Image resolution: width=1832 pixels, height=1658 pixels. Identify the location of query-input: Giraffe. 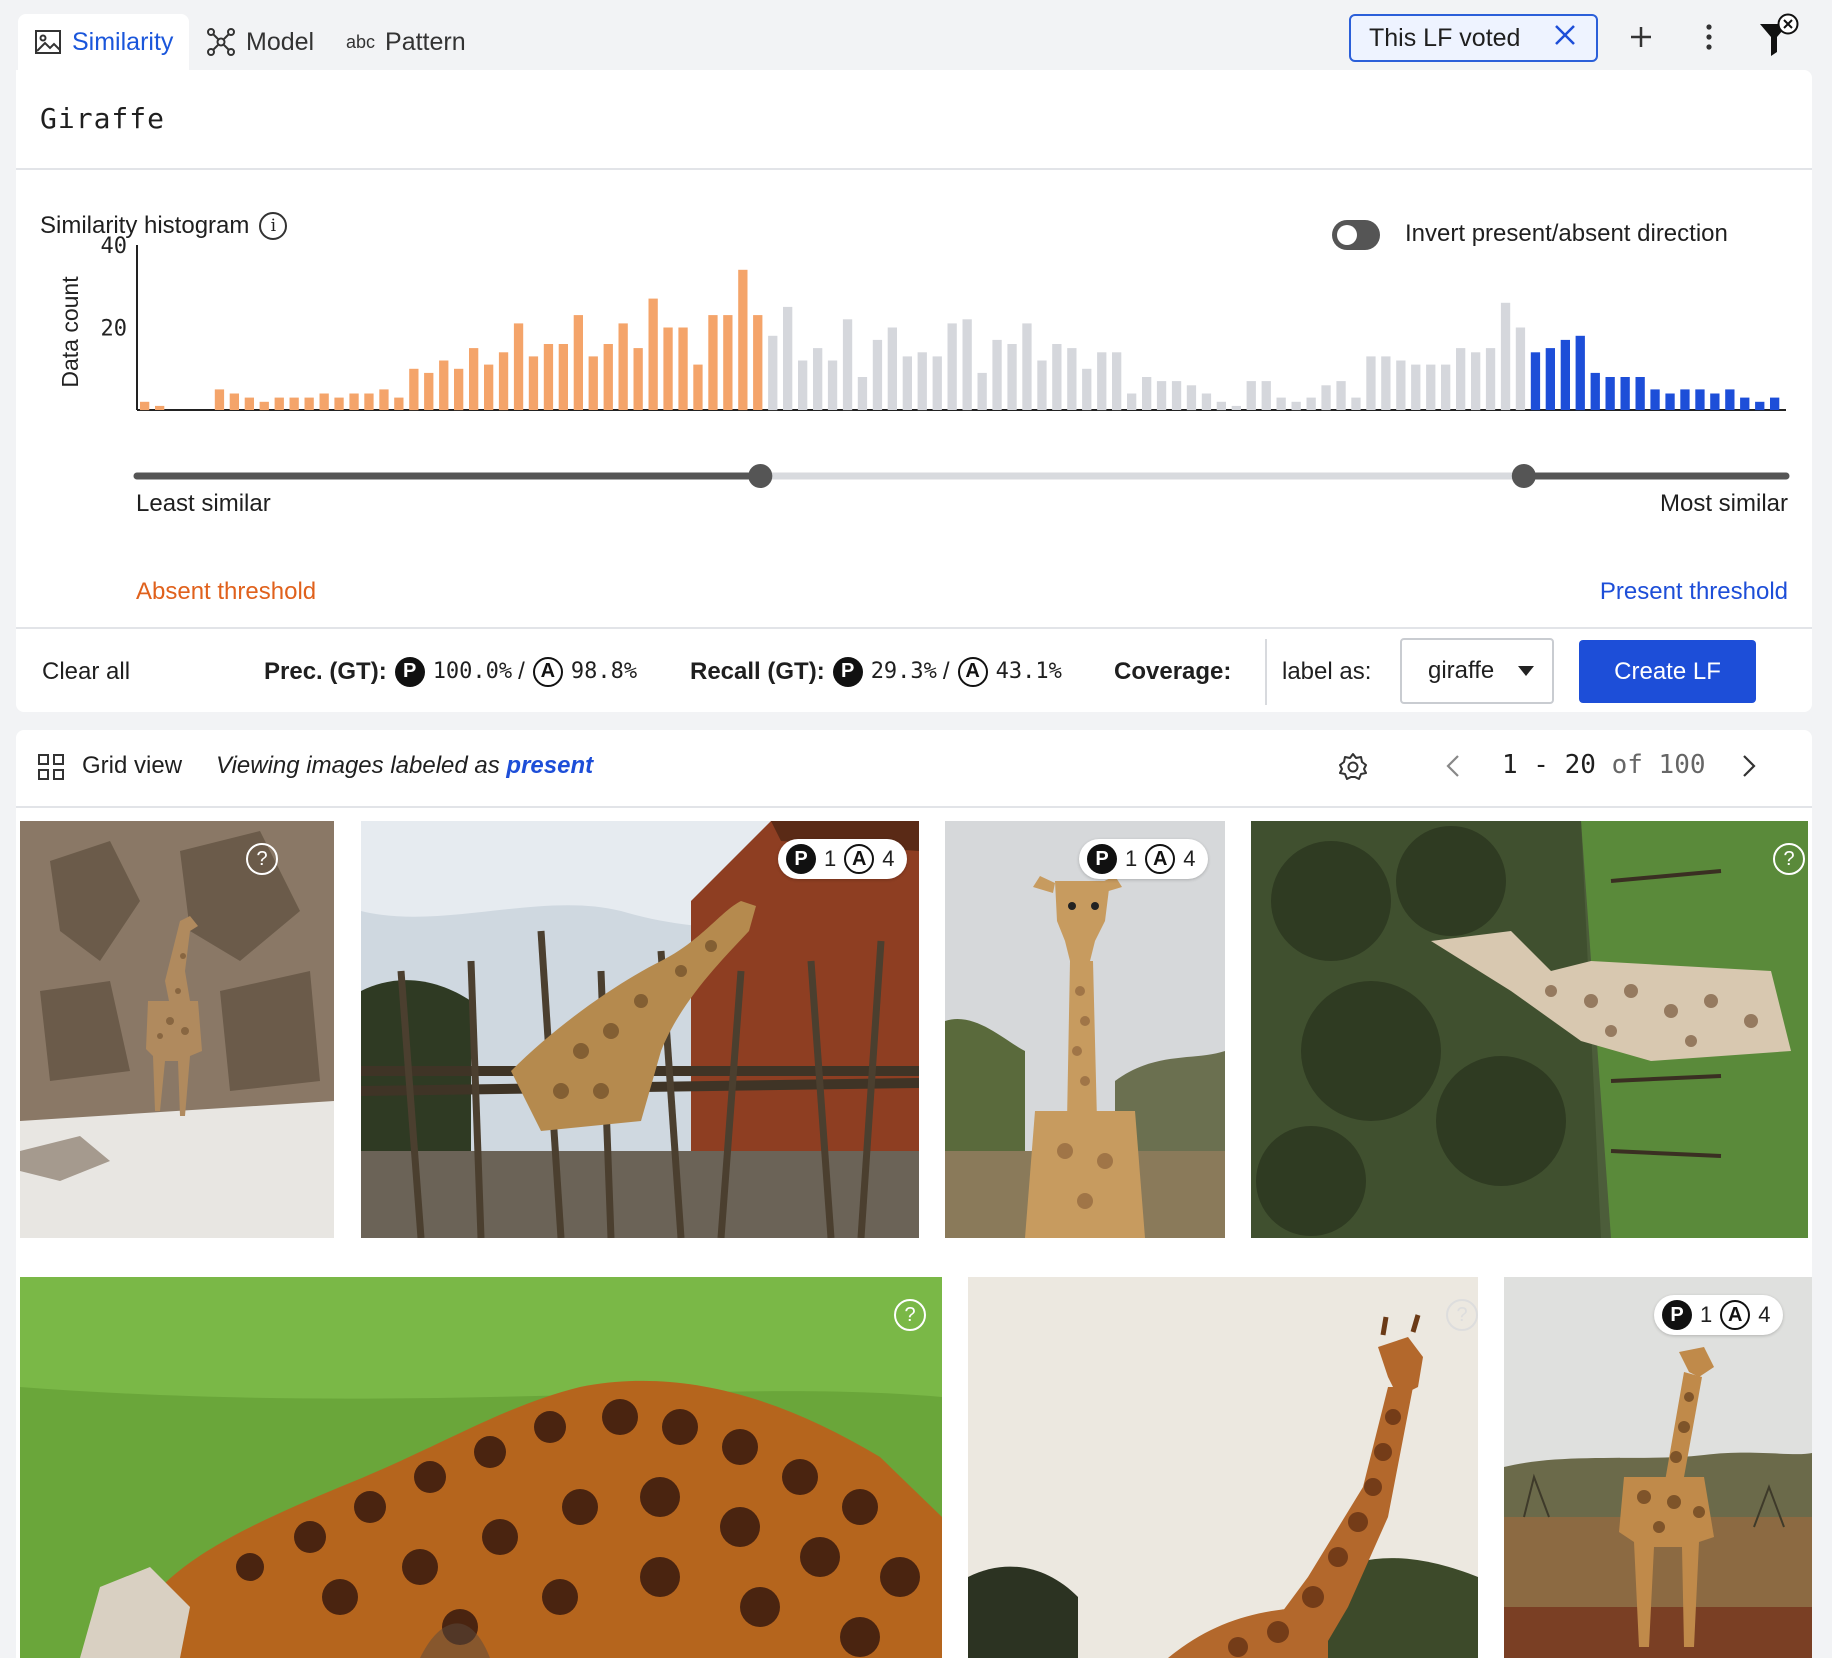
(102, 118).